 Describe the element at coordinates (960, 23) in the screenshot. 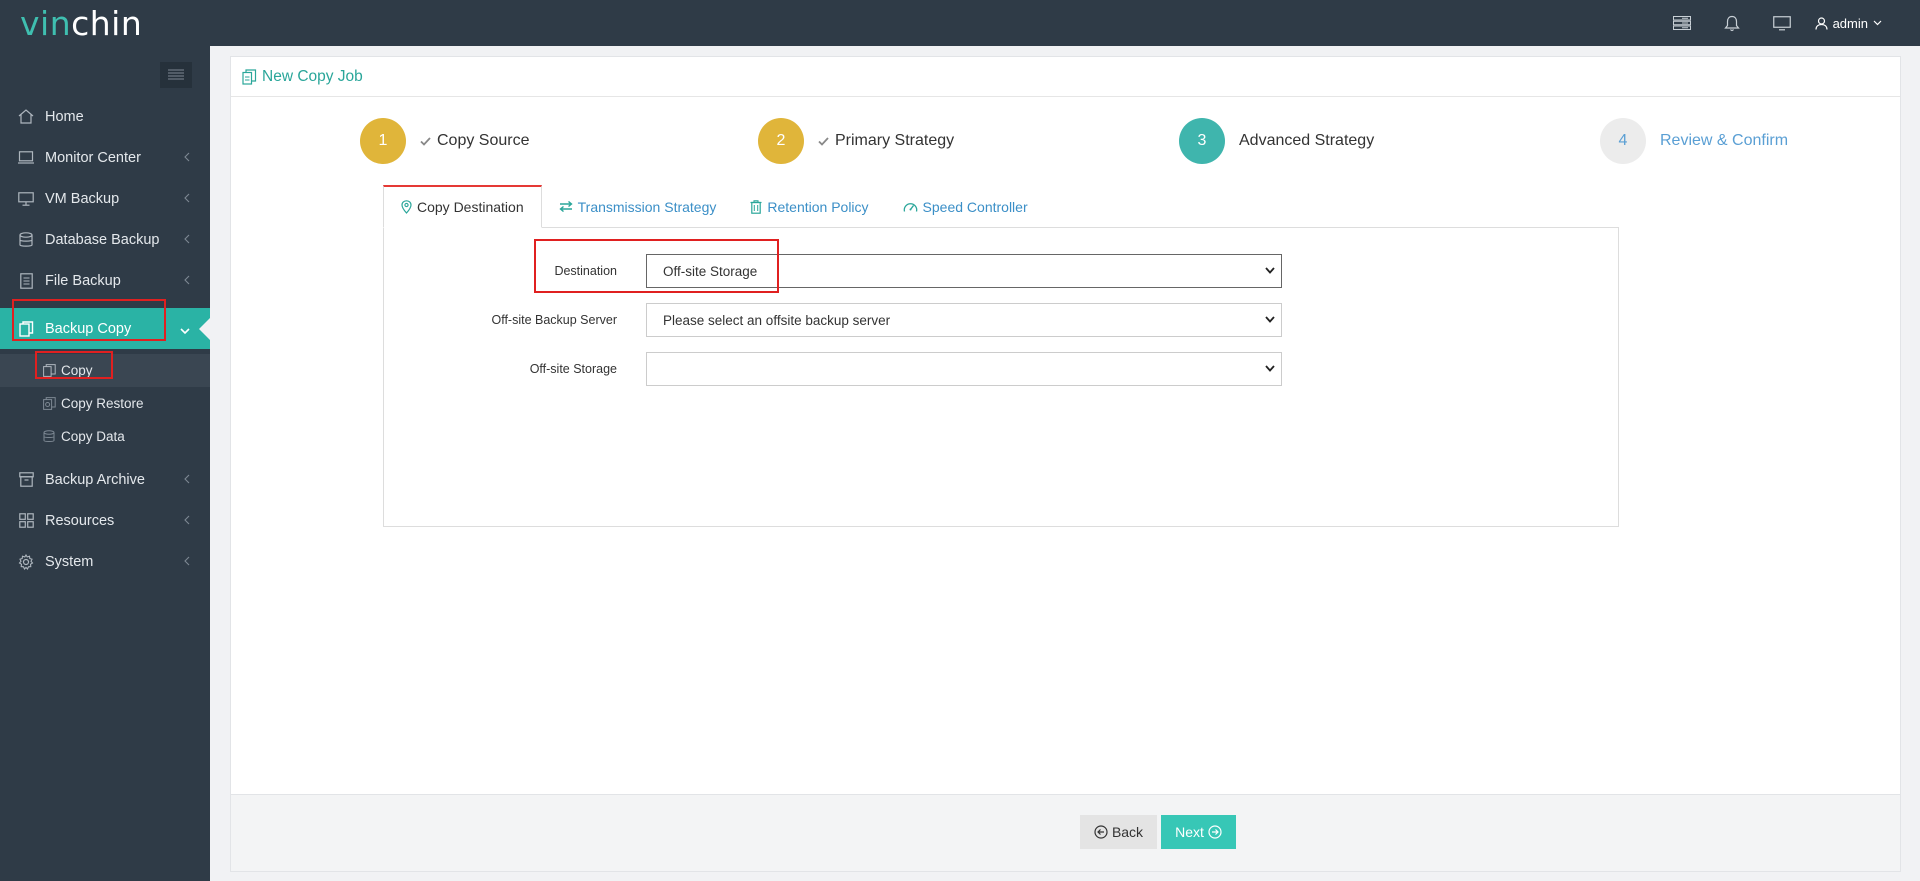

I see `top-bar: vinchin admin` at that location.